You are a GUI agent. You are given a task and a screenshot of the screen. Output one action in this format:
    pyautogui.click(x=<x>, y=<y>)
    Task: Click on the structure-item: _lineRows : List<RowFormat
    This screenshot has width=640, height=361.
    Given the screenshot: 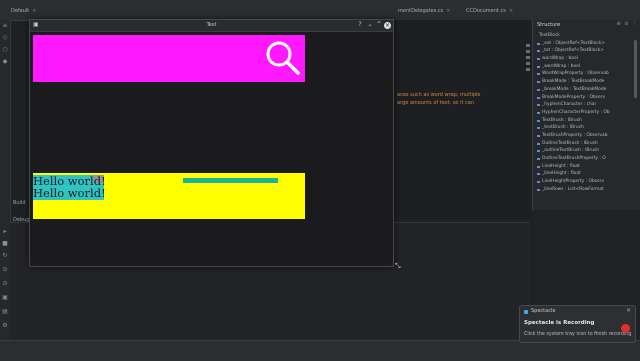 What is the action you would take?
    pyautogui.click(x=586, y=190)
    